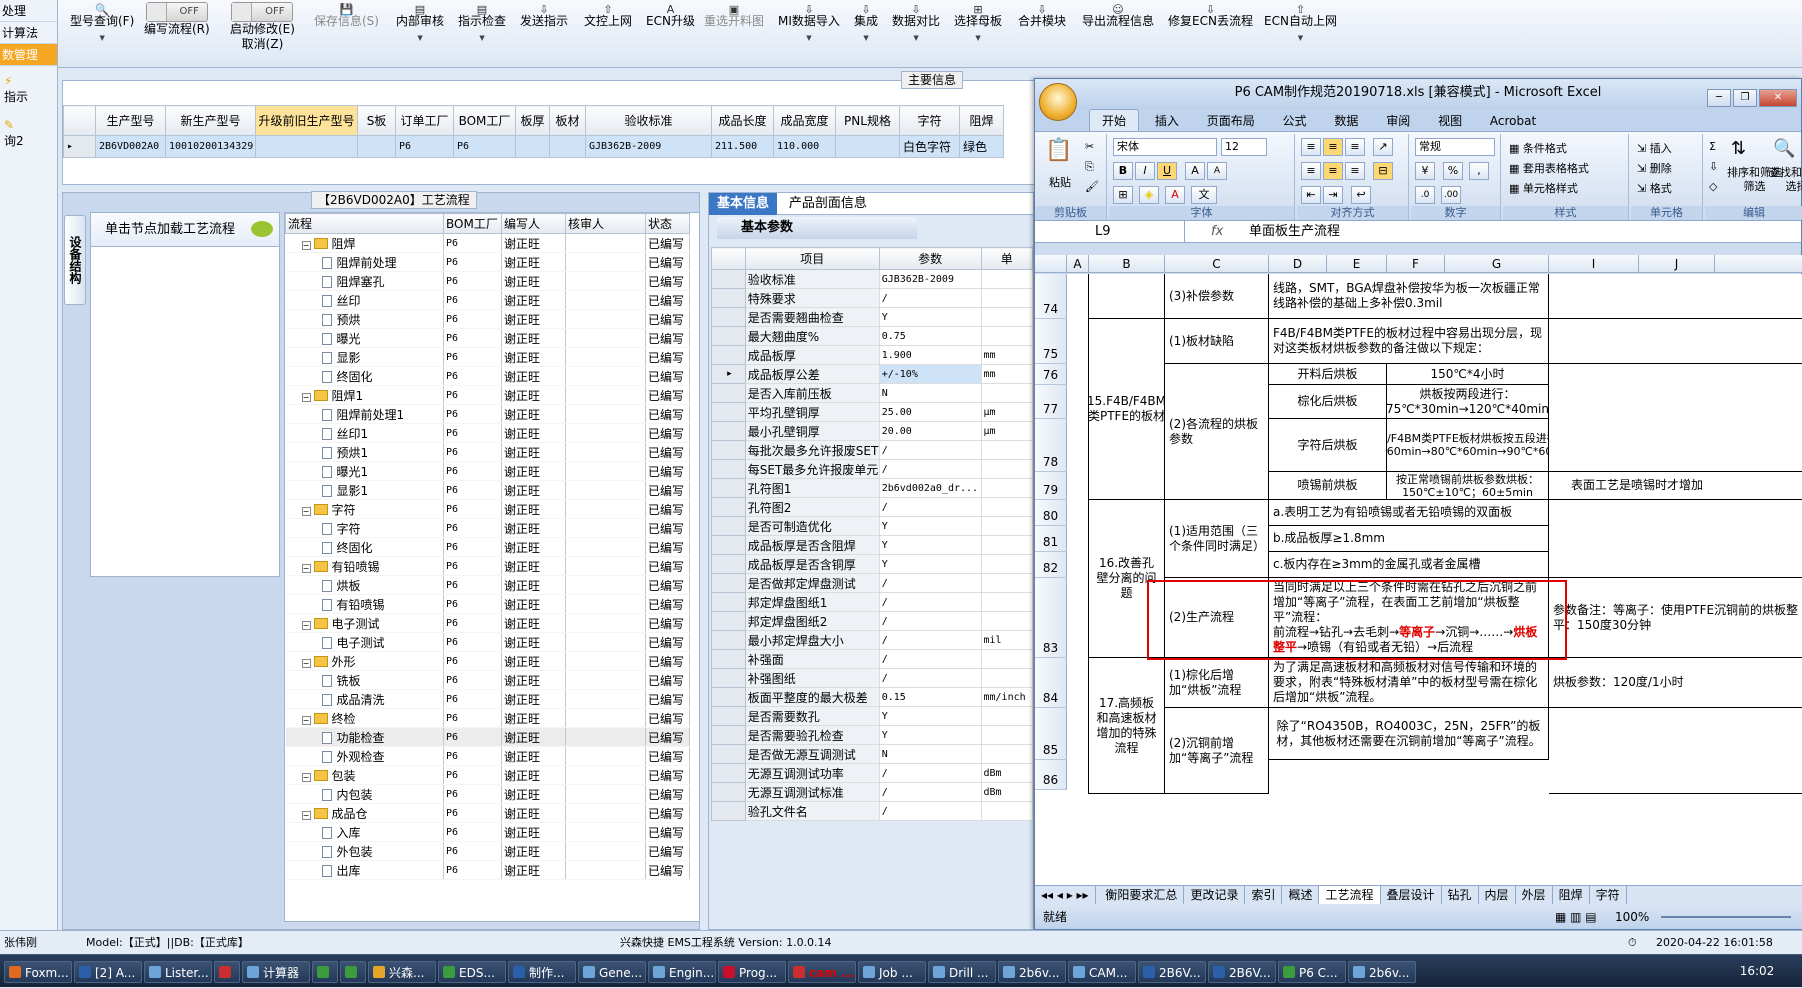  What do you see at coordinates (1311, 171) in the screenshot?
I see `align-left-icon: ≡` at bounding box center [1311, 171].